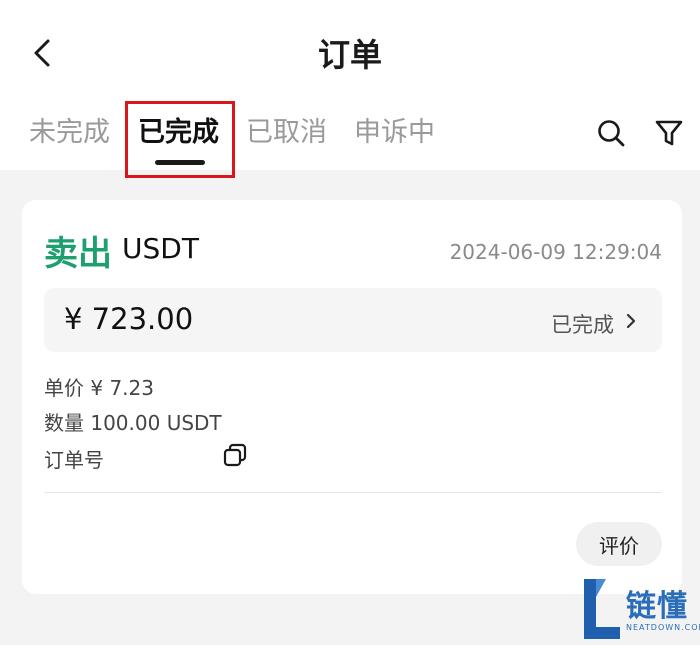  What do you see at coordinates (180, 139) in the screenshot?
I see `highlight-box` at bounding box center [180, 139].